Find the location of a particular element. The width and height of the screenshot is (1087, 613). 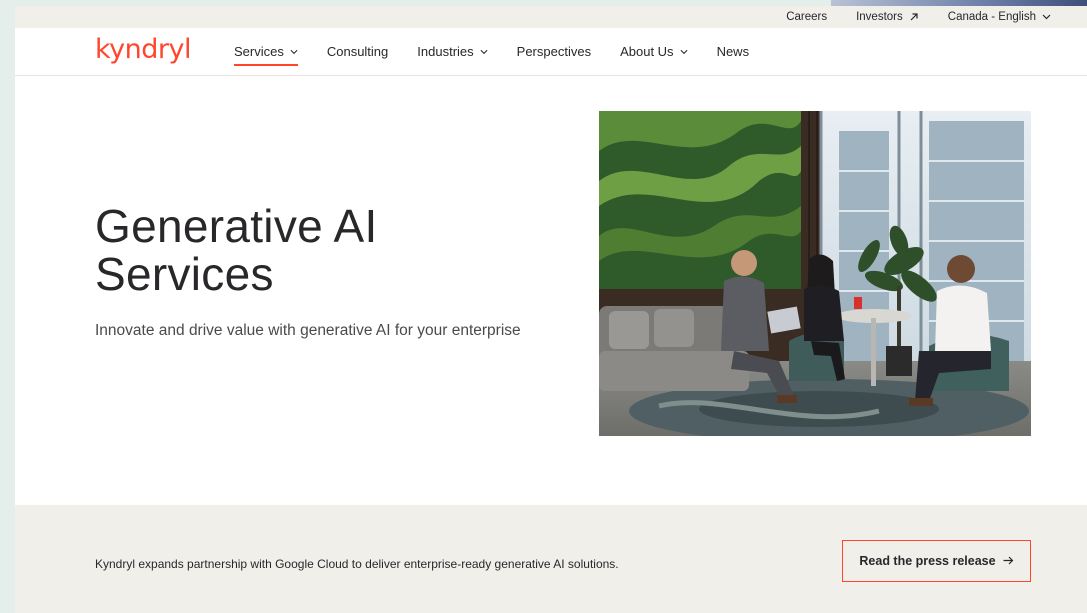

nav-perspectives: Perspectives is located at coordinates (554, 52).